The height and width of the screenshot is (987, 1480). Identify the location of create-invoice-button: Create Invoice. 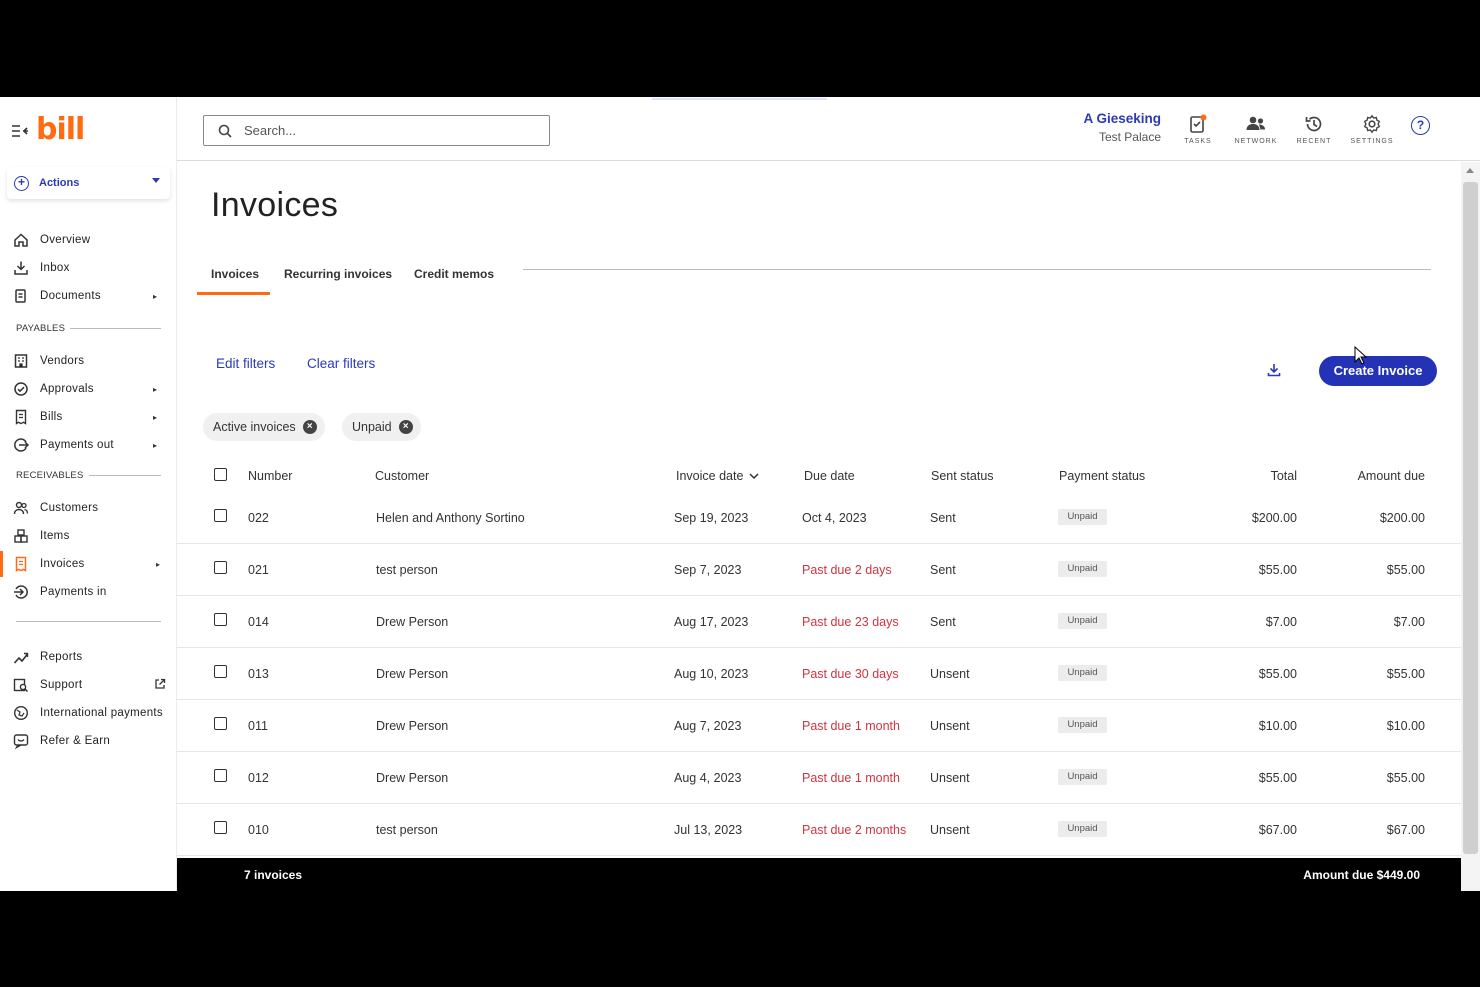
(1378, 371).